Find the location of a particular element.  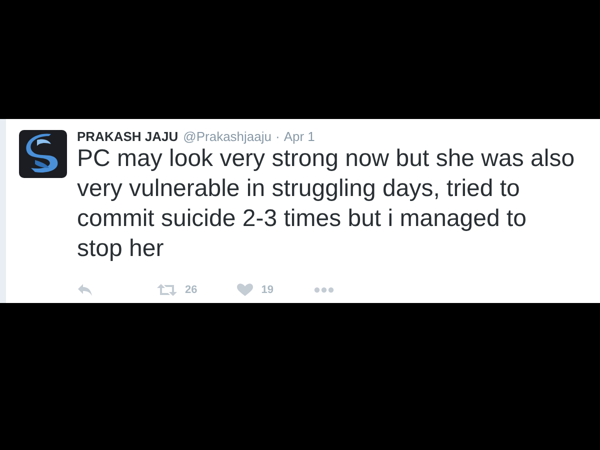

retweet-count: 26 is located at coordinates (191, 290).